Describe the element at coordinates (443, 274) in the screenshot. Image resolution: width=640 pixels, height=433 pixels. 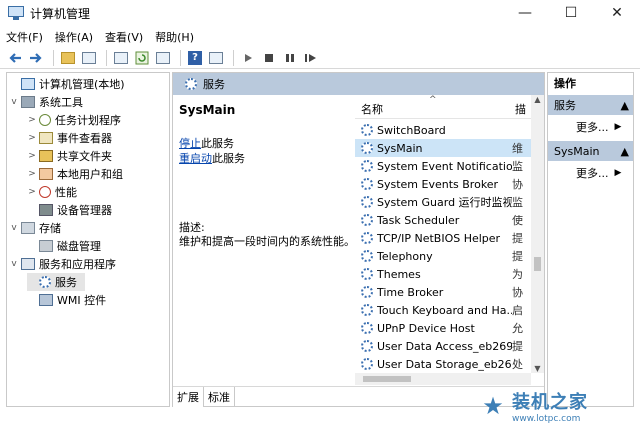
I see `service-row: Themes 为` at that location.